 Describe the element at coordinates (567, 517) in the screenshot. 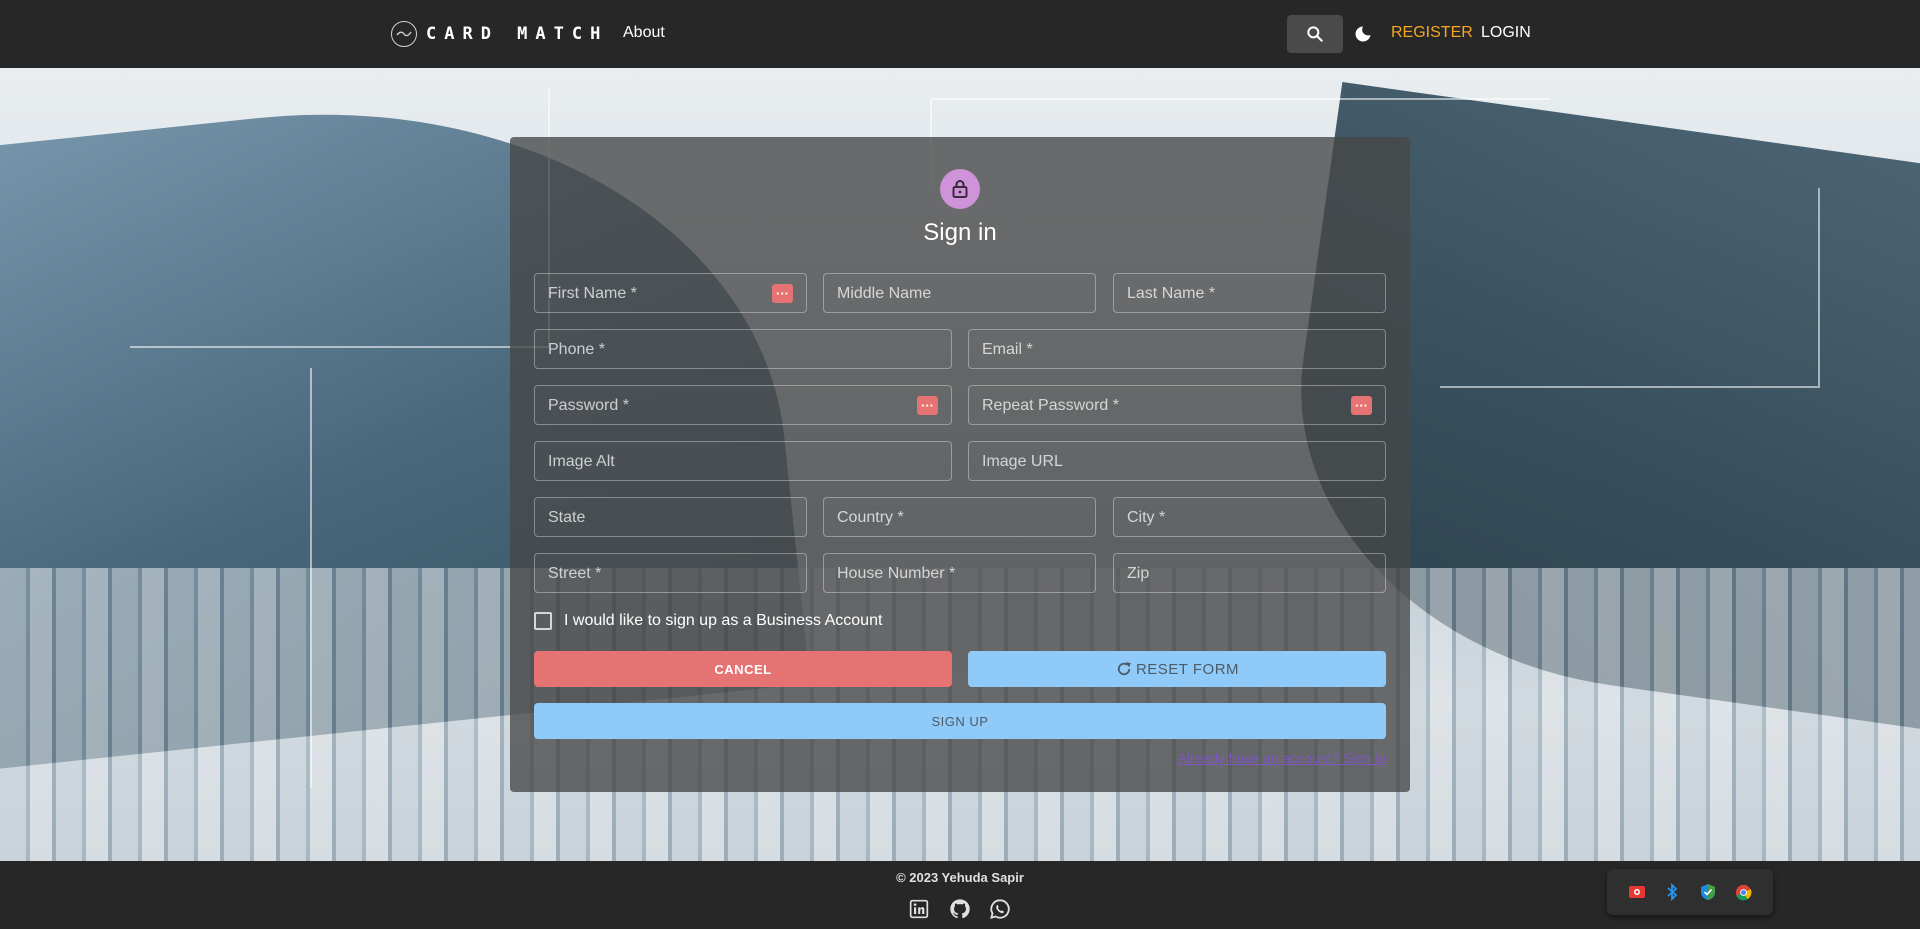

I see `state-label: State` at that location.